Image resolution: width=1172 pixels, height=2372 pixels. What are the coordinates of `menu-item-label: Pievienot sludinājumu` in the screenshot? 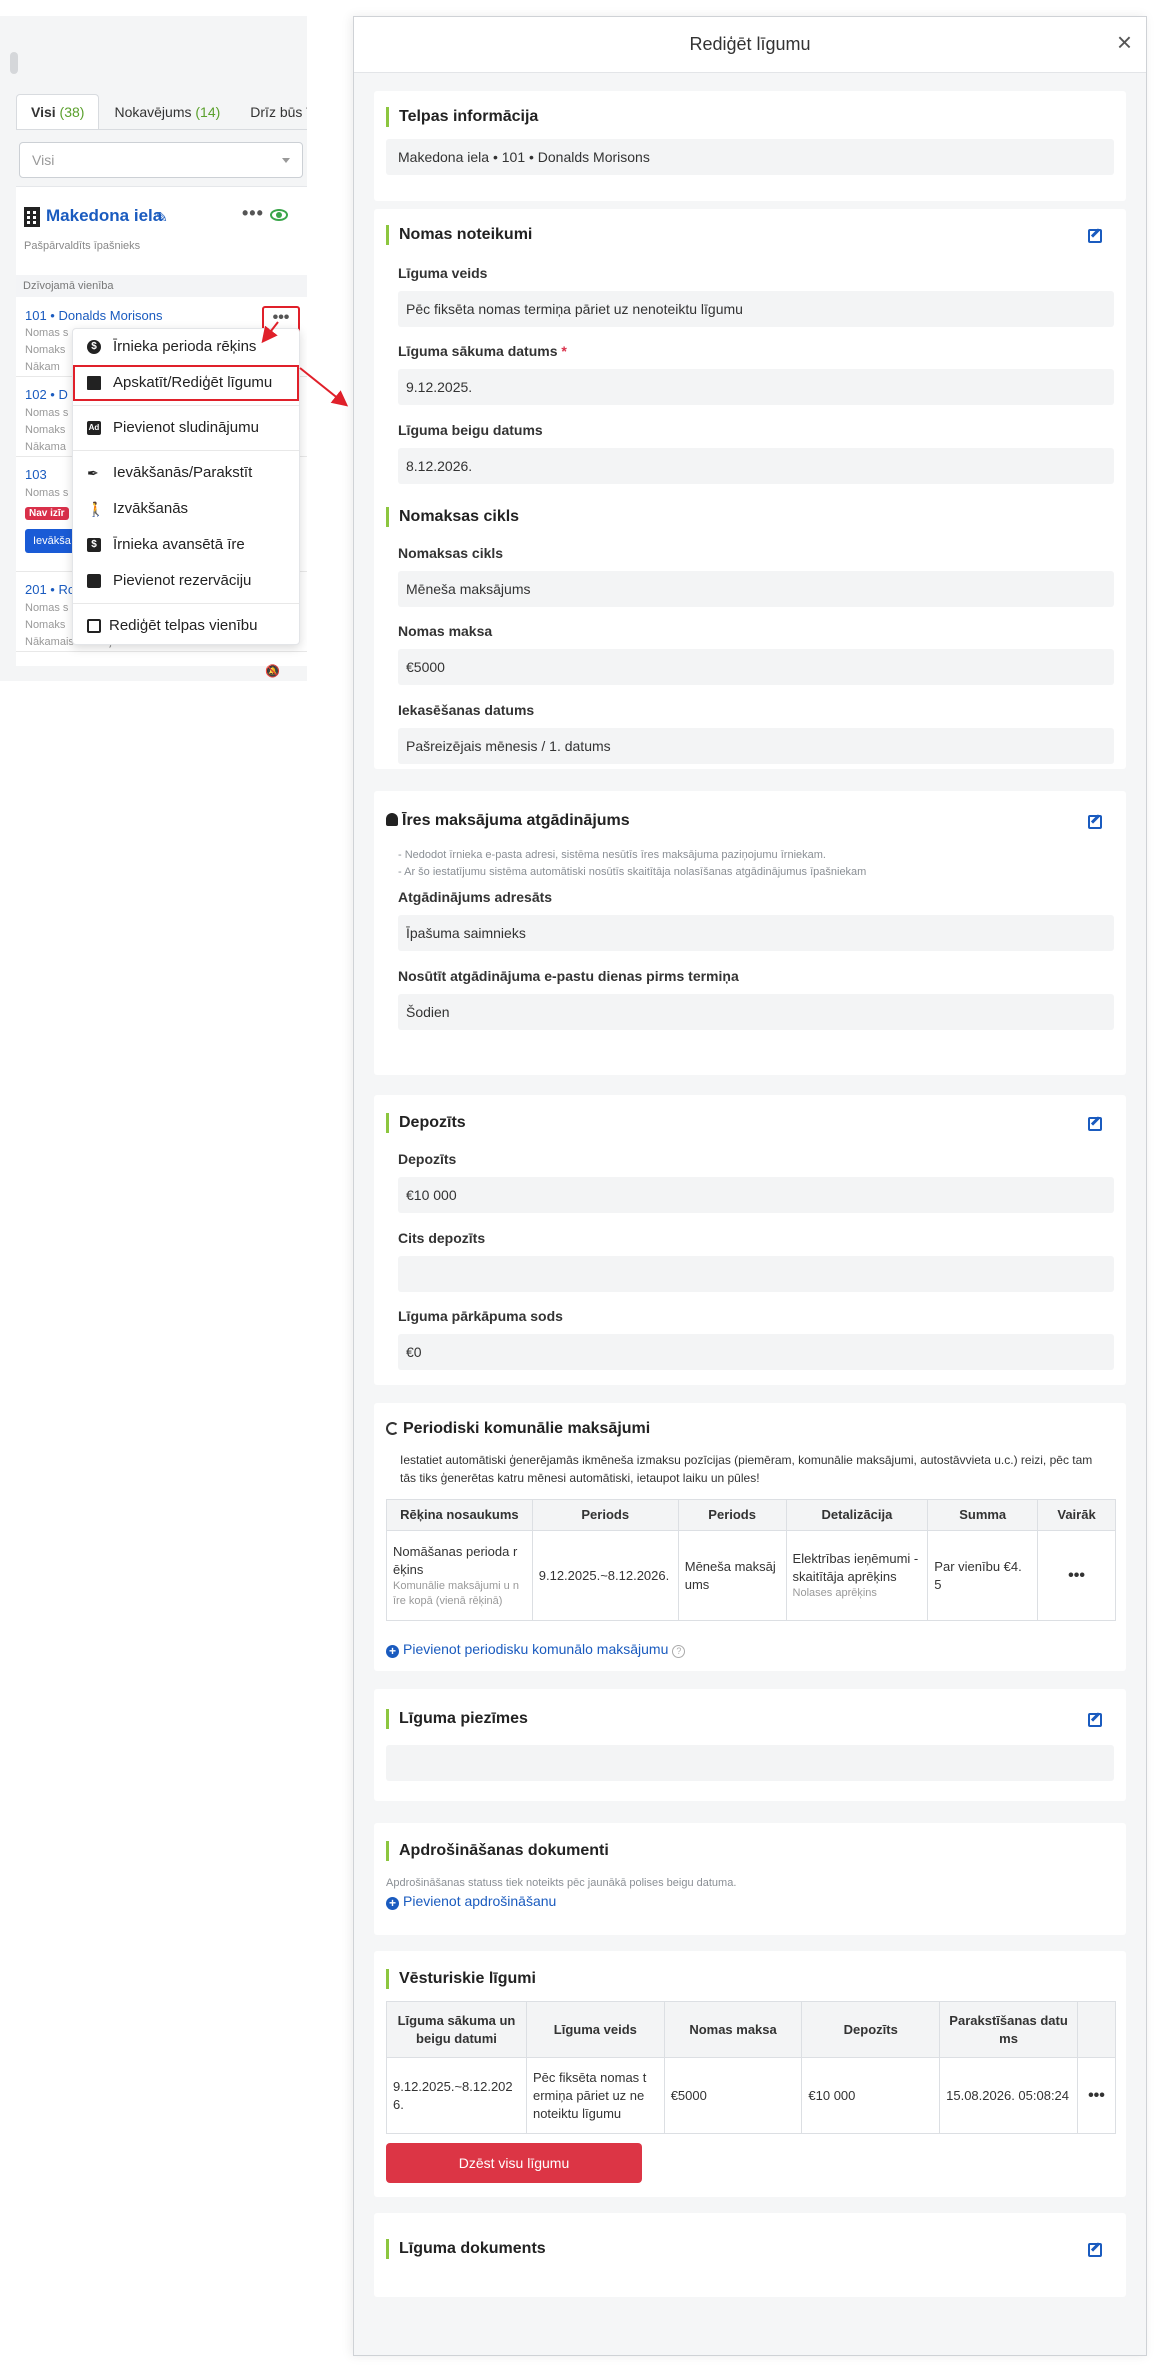 It's located at (186, 427).